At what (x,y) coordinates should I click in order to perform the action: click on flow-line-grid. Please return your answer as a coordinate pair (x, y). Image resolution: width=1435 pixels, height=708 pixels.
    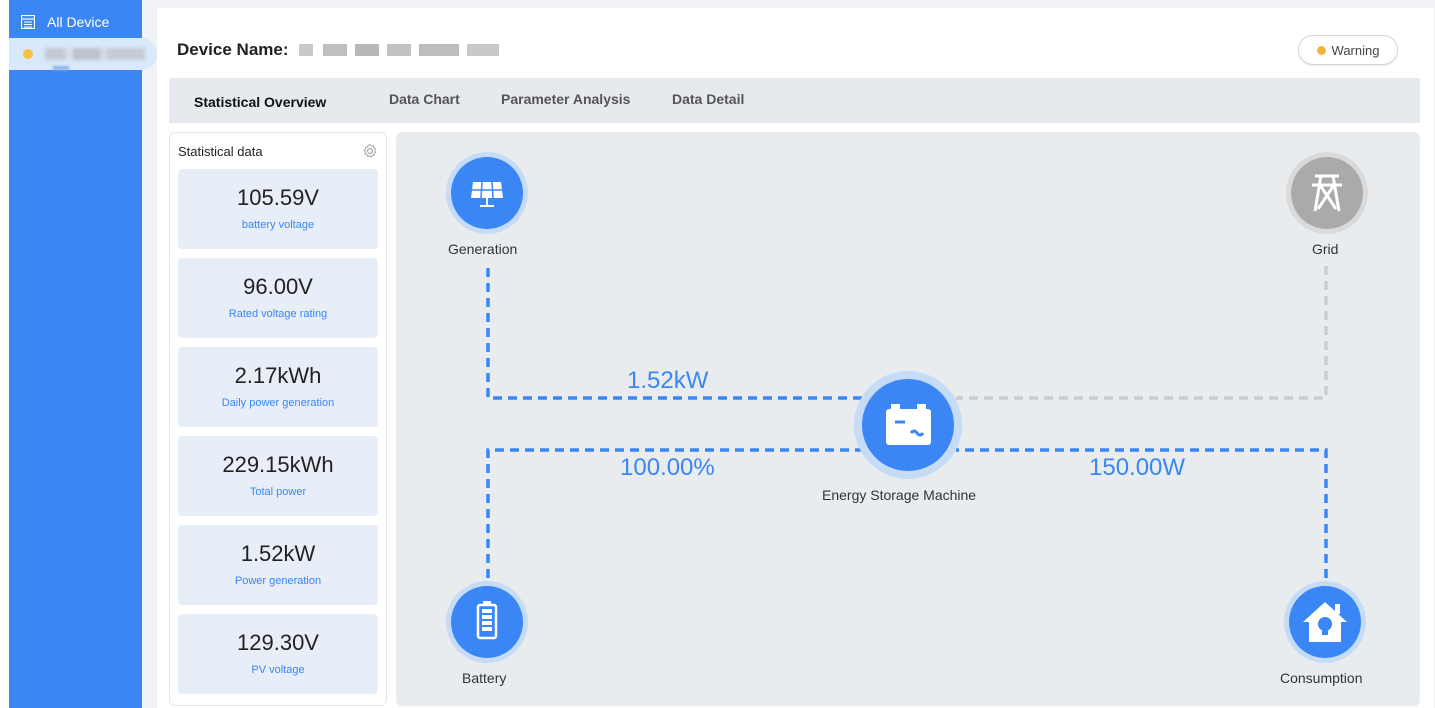
    Looking at the image, I should click on (1142, 333).